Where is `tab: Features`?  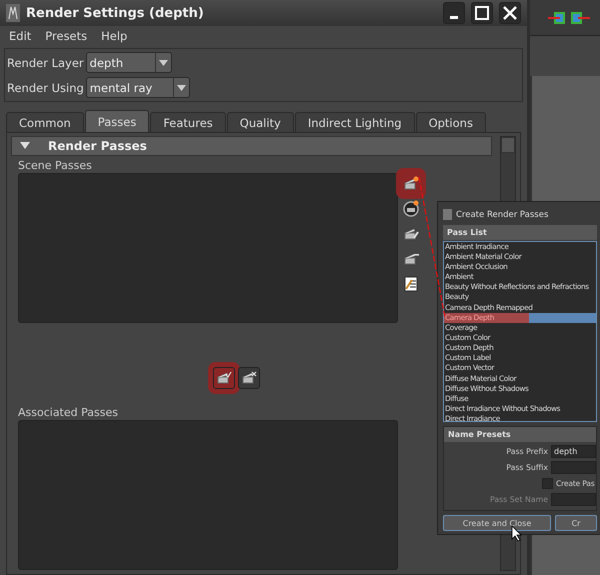 tab: Features is located at coordinates (188, 122).